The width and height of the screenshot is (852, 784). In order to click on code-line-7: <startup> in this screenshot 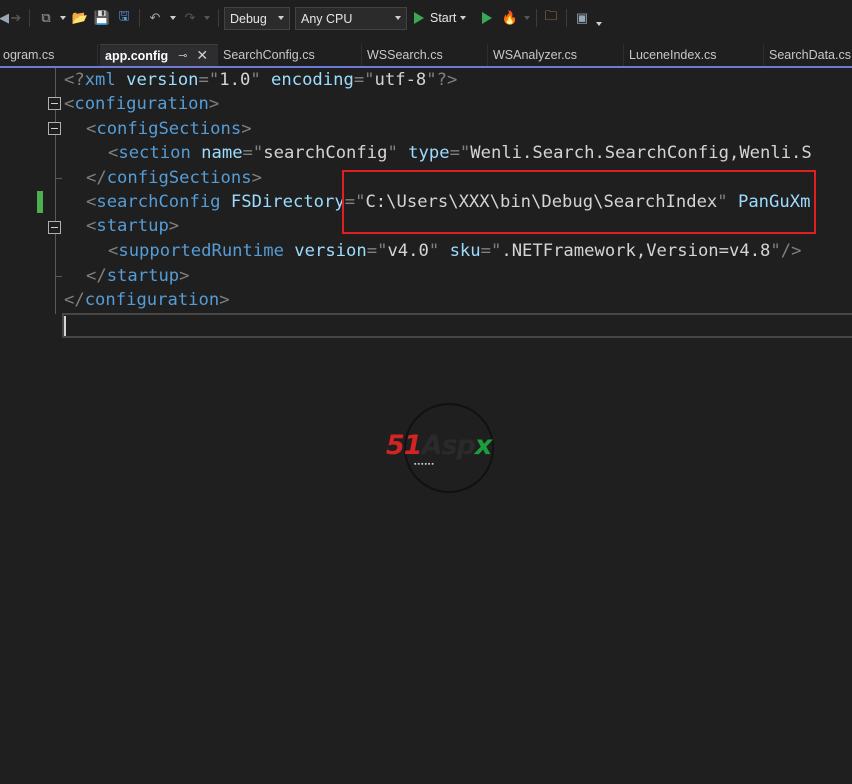, I will do `click(133, 226)`.